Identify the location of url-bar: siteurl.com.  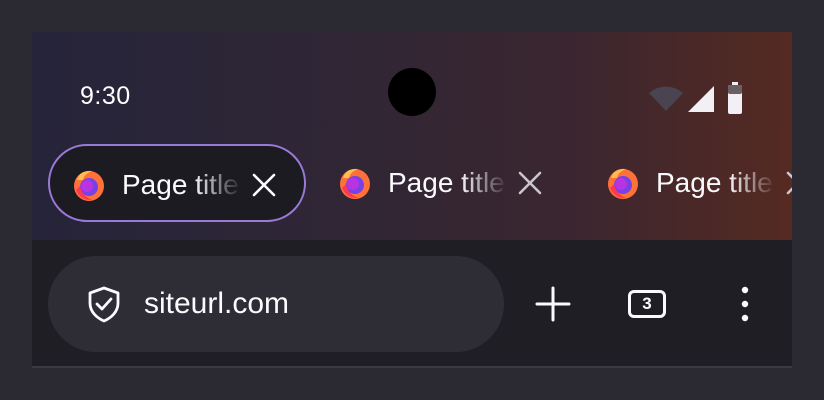
(276, 304).